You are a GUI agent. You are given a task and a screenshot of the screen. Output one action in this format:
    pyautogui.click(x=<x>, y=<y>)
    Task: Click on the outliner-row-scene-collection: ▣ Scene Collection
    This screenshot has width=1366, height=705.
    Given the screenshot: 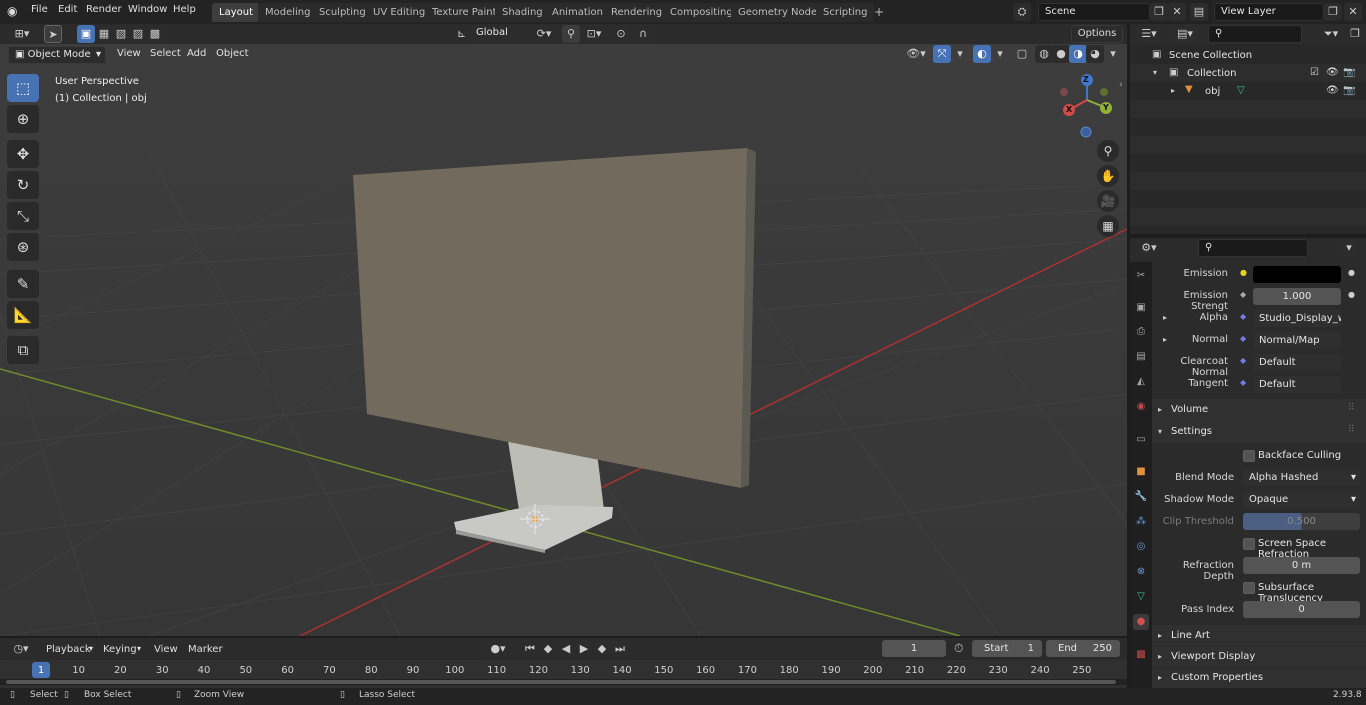 What is the action you would take?
    pyautogui.click(x=1248, y=55)
    